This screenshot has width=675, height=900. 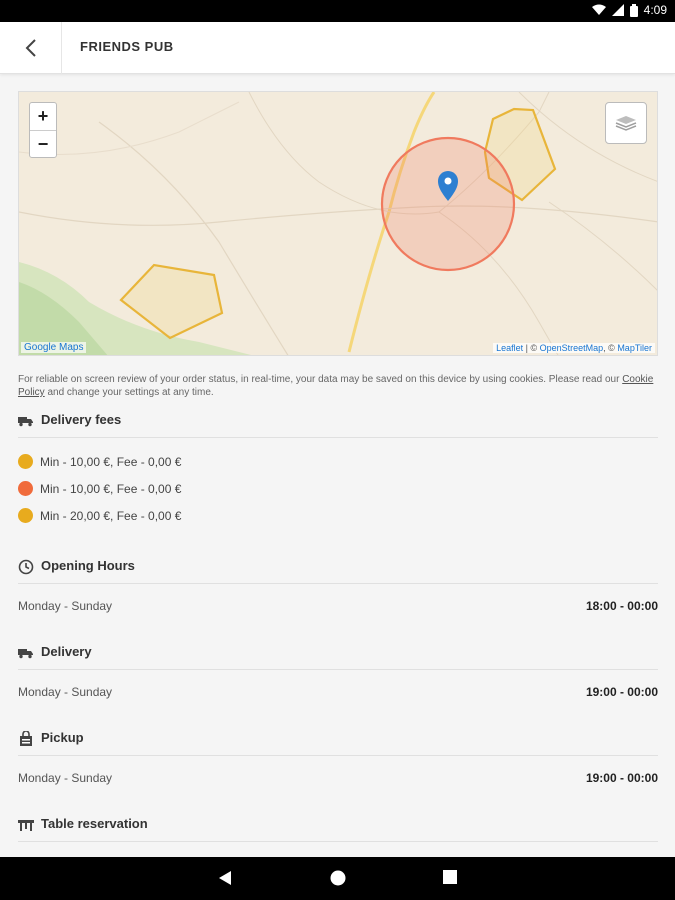 I want to click on table-icon, so click(x=26, y=825).